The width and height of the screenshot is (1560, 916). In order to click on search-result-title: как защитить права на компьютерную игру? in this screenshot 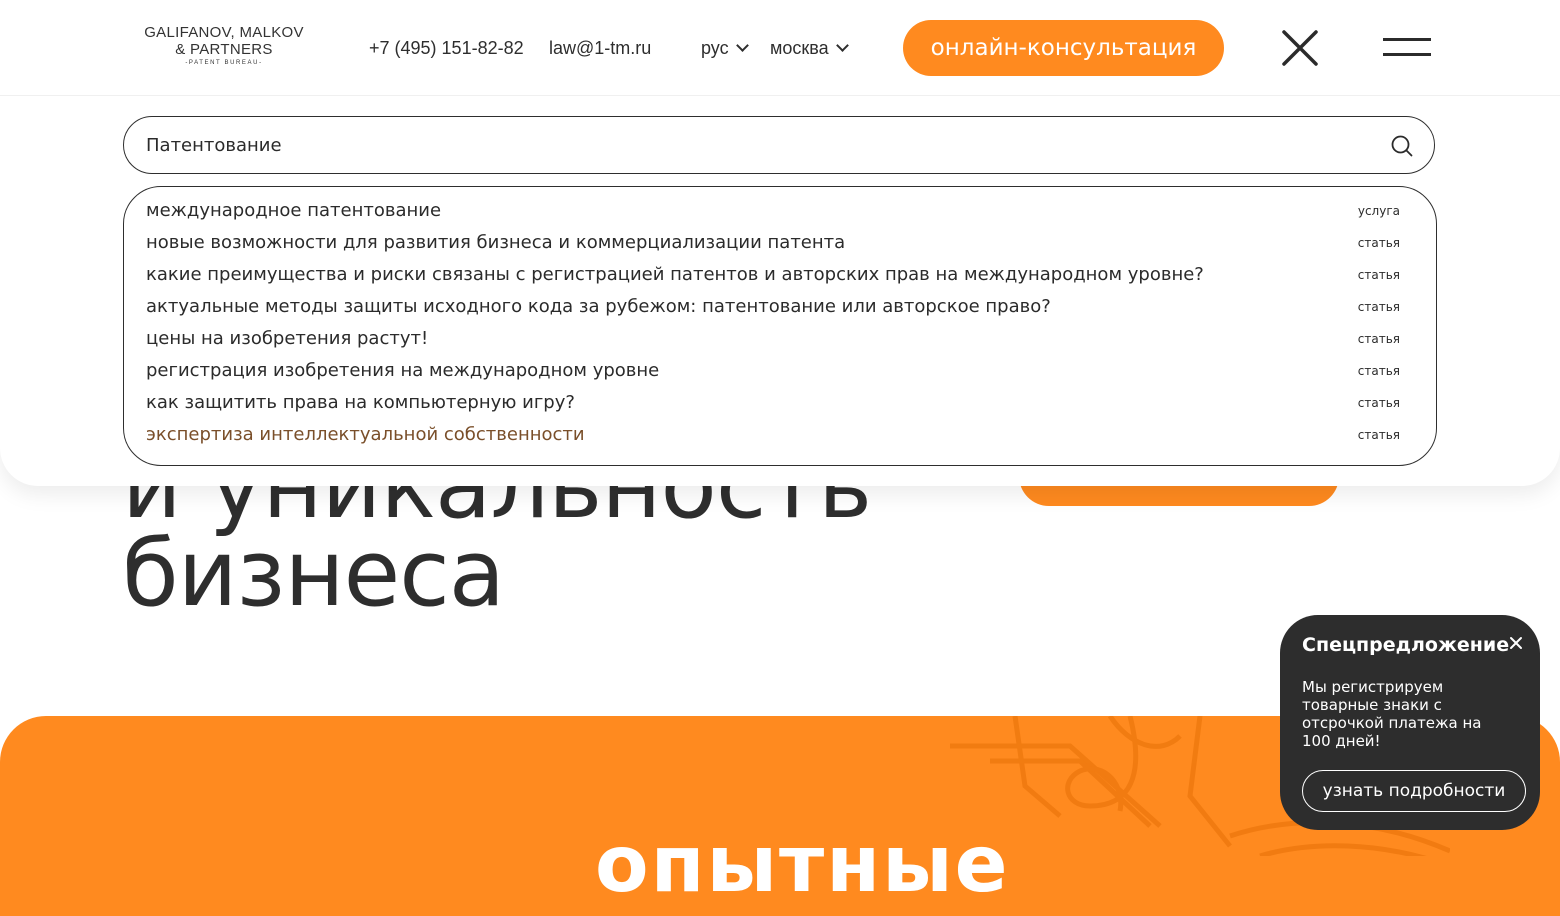, I will do `click(360, 402)`.